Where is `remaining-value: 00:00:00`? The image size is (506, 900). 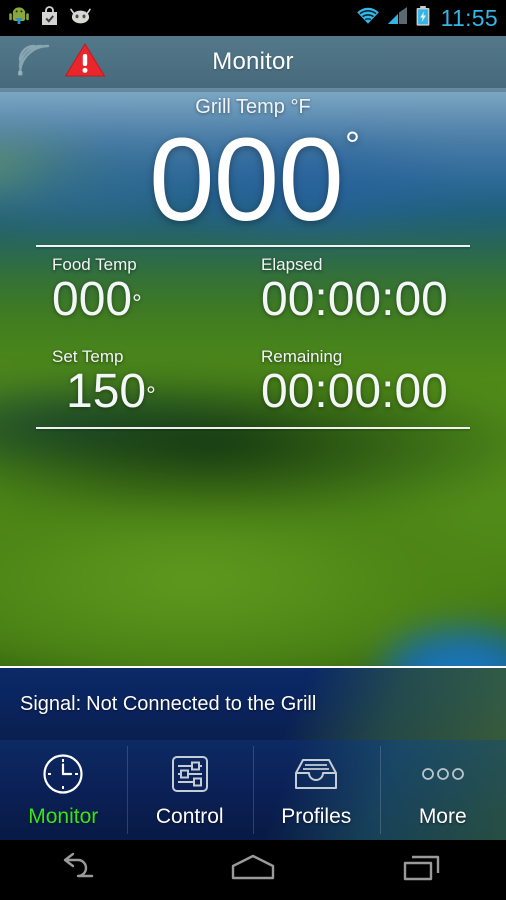 remaining-value: 00:00:00 is located at coordinates (354, 391).